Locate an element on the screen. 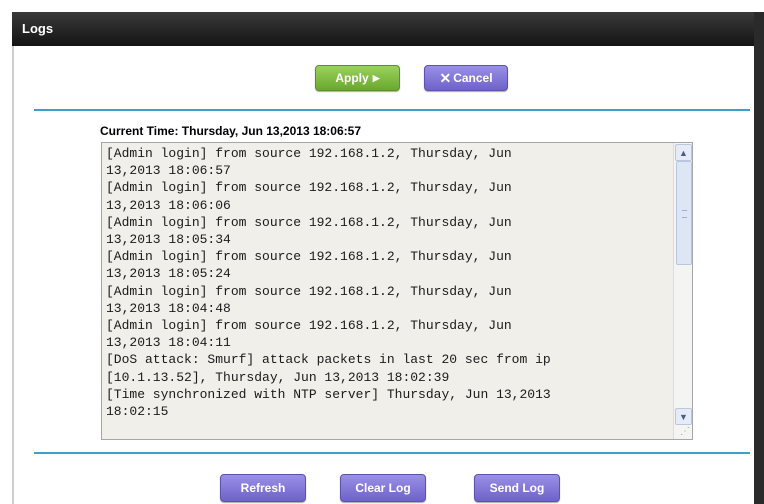  clear-log-button: Clear Log is located at coordinates (383, 488).